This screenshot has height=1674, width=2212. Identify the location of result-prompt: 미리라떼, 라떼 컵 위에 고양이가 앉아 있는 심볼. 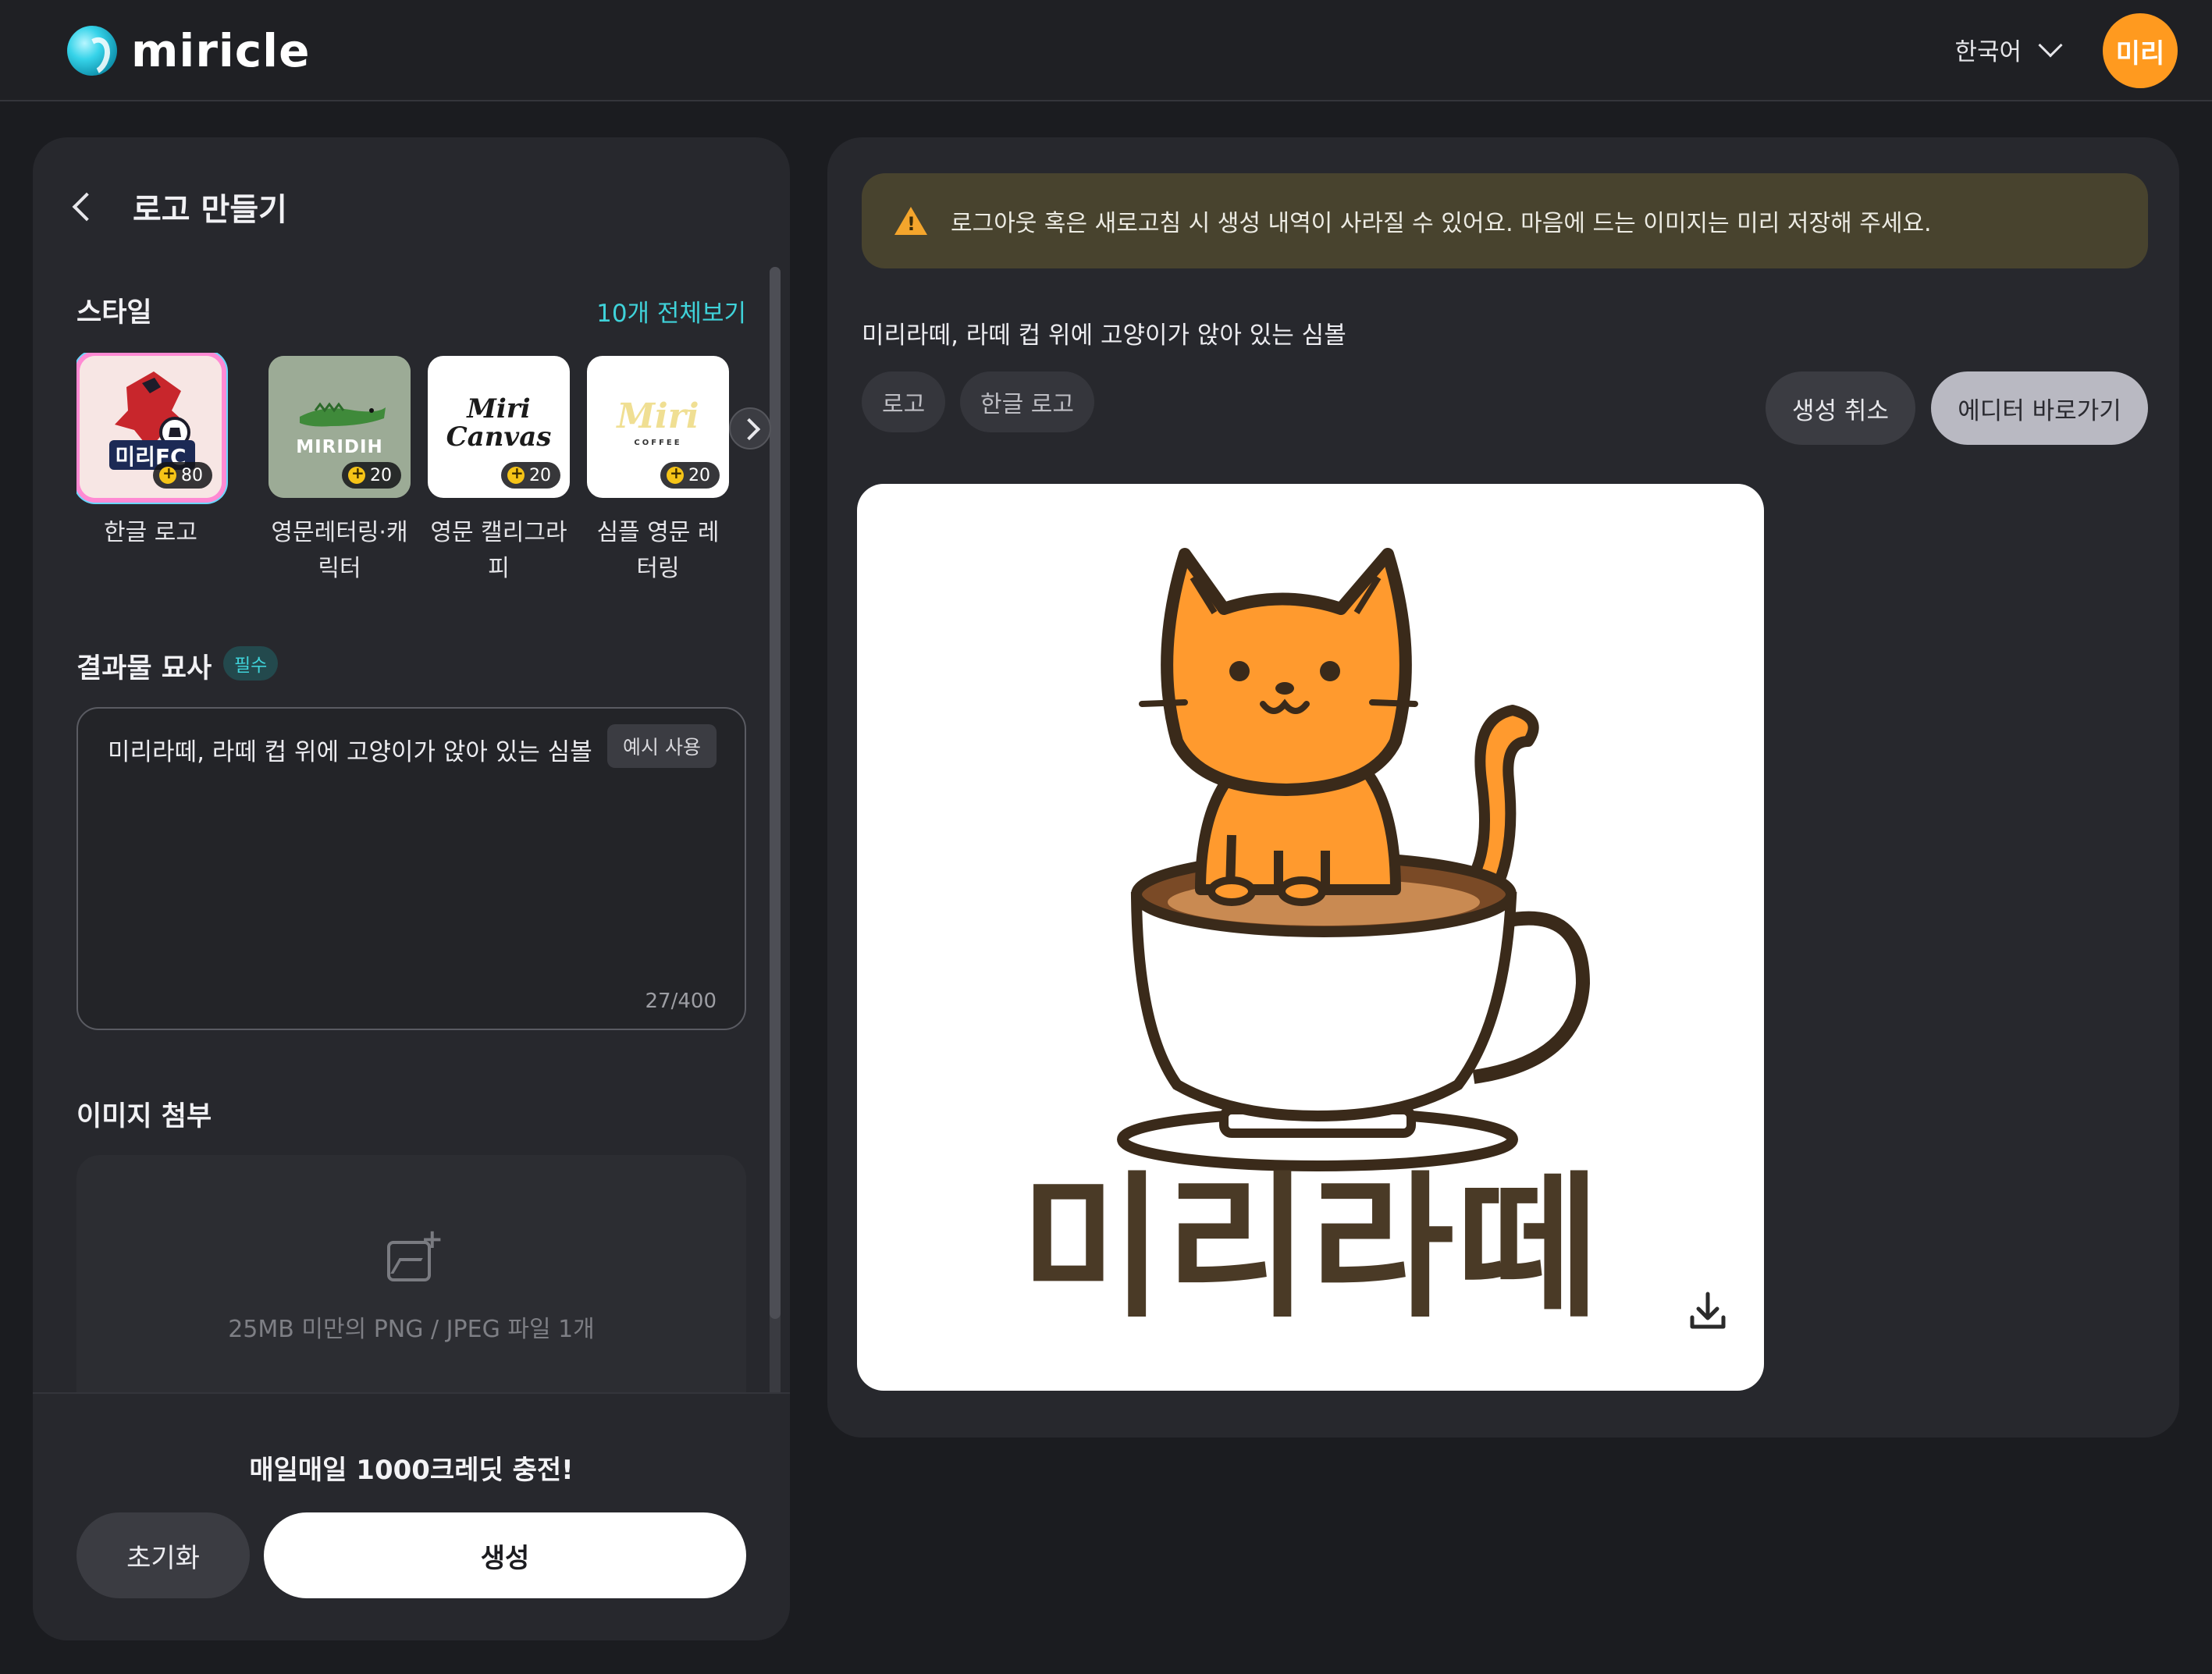
(1104, 336).